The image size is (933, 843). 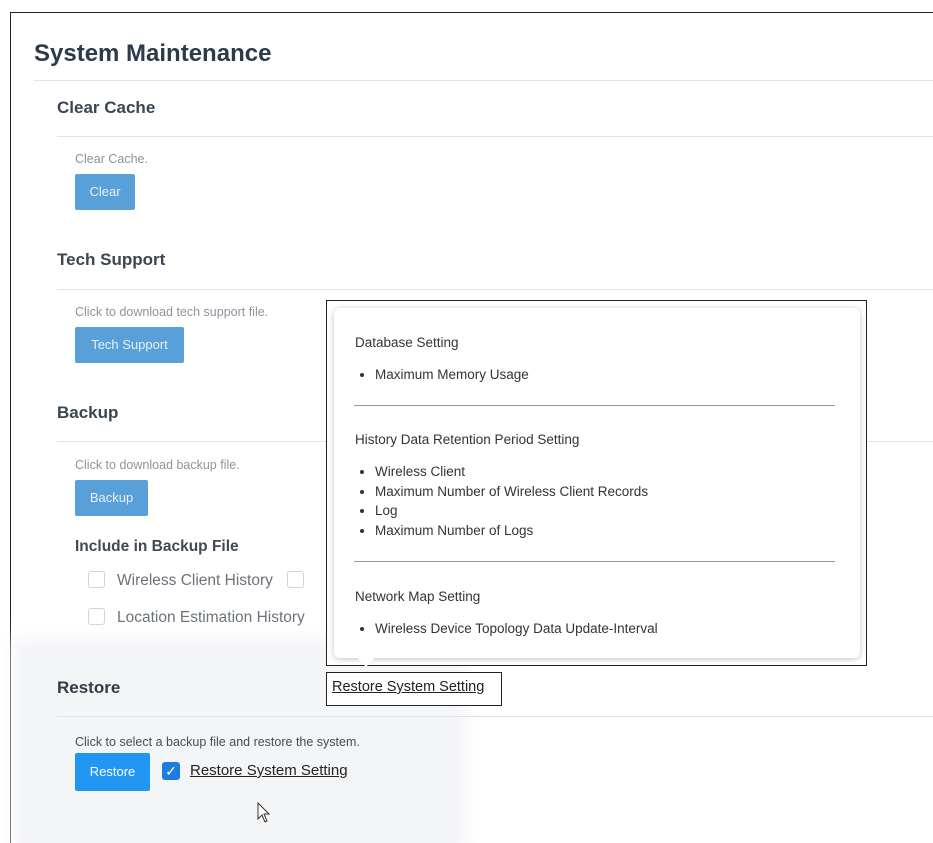 I want to click on list-item: Maximum Number of Logs, so click(x=511, y=531).